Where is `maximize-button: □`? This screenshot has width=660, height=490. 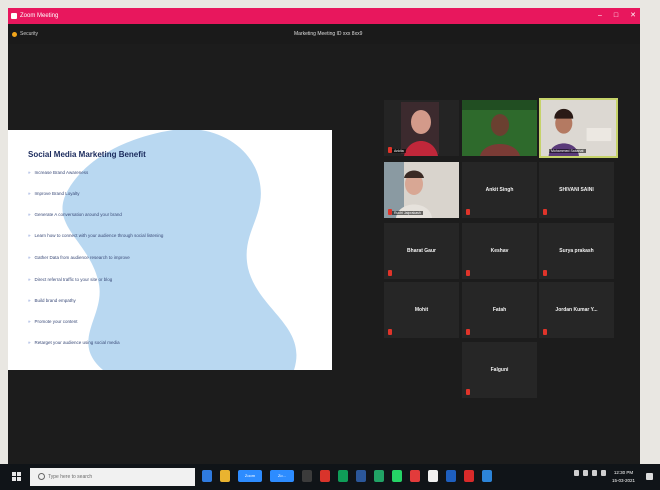 maximize-button: □ is located at coordinates (616, 16).